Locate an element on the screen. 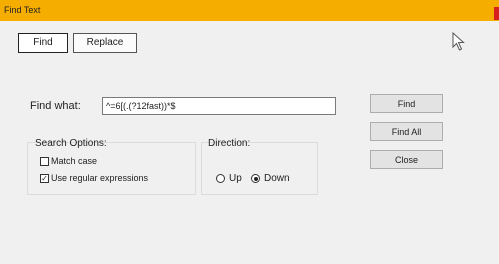  find-all-button: Find All is located at coordinates (406, 131).